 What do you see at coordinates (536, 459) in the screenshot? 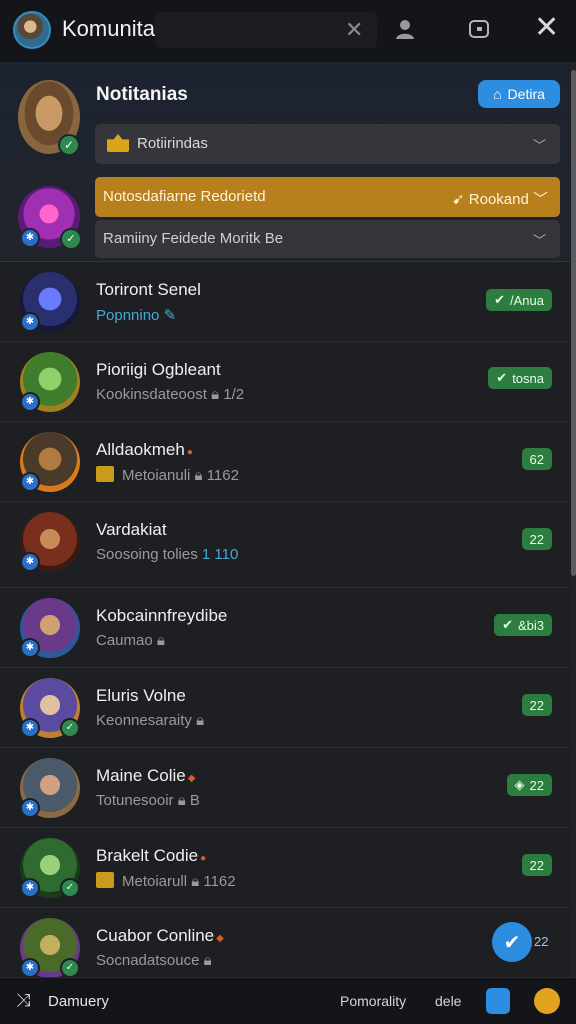
I see `status-badge: 62` at bounding box center [536, 459].